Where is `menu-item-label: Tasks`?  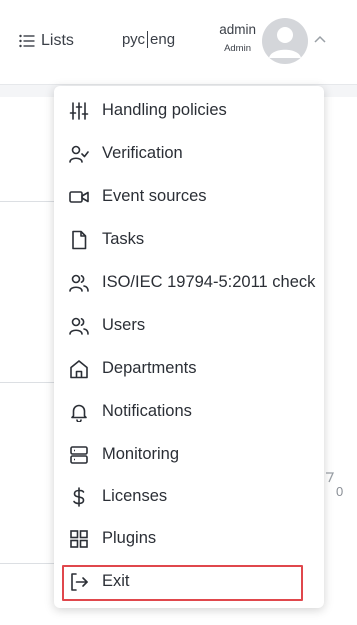
menu-item-label: Tasks is located at coordinates (123, 239).